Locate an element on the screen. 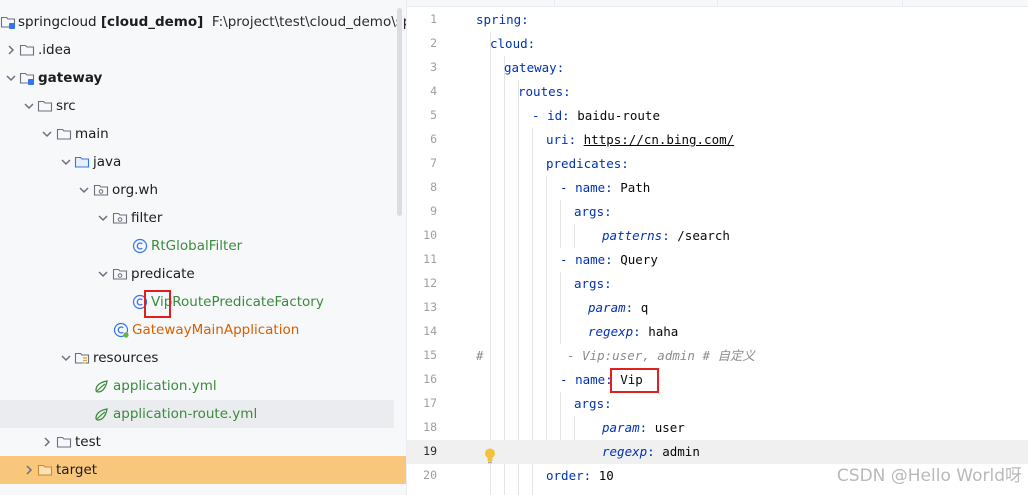 The width and height of the screenshot is (1028, 495). tree-label: main is located at coordinates (92, 134).